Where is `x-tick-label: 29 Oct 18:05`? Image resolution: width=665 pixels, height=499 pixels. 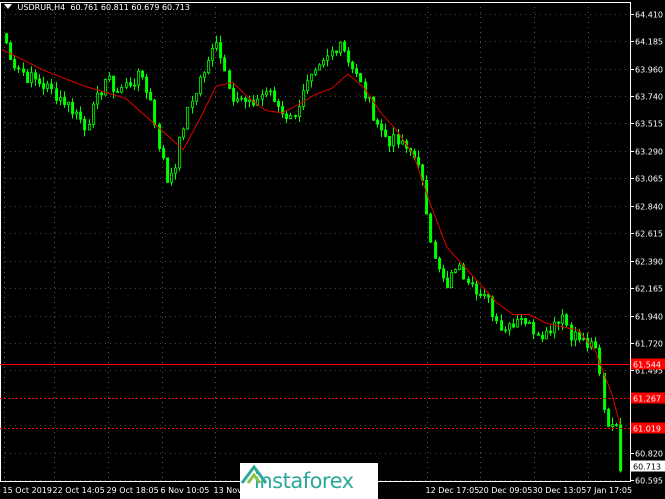
x-tick-label: 29 Oct 18:05 is located at coordinates (133, 490).